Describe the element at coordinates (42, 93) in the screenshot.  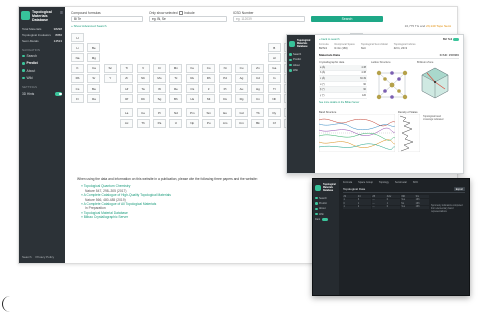
I see `setting-3d-hints: 3D Hints` at that location.